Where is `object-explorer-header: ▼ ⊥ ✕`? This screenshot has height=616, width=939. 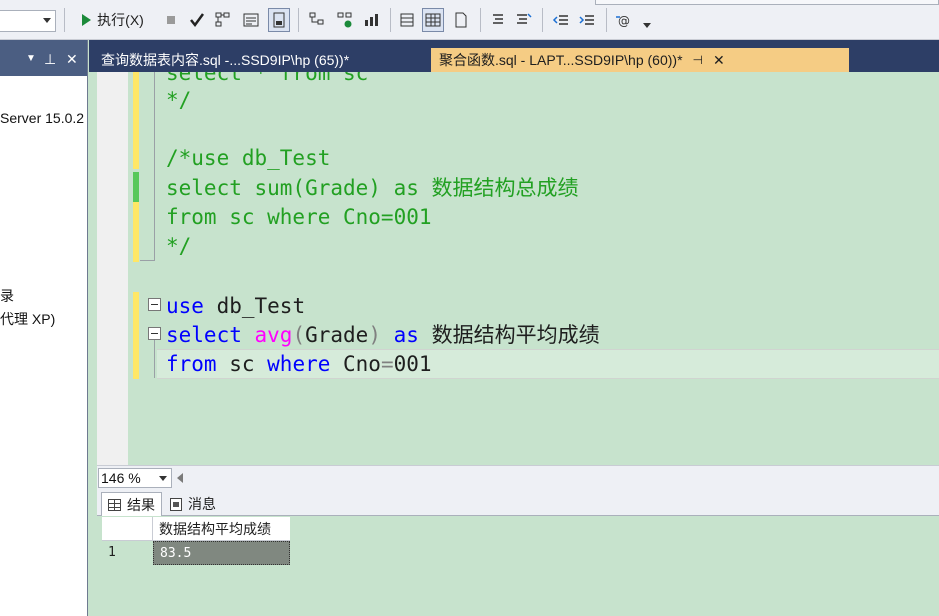 object-explorer-header: ▼ ⊥ ✕ is located at coordinates (43, 58).